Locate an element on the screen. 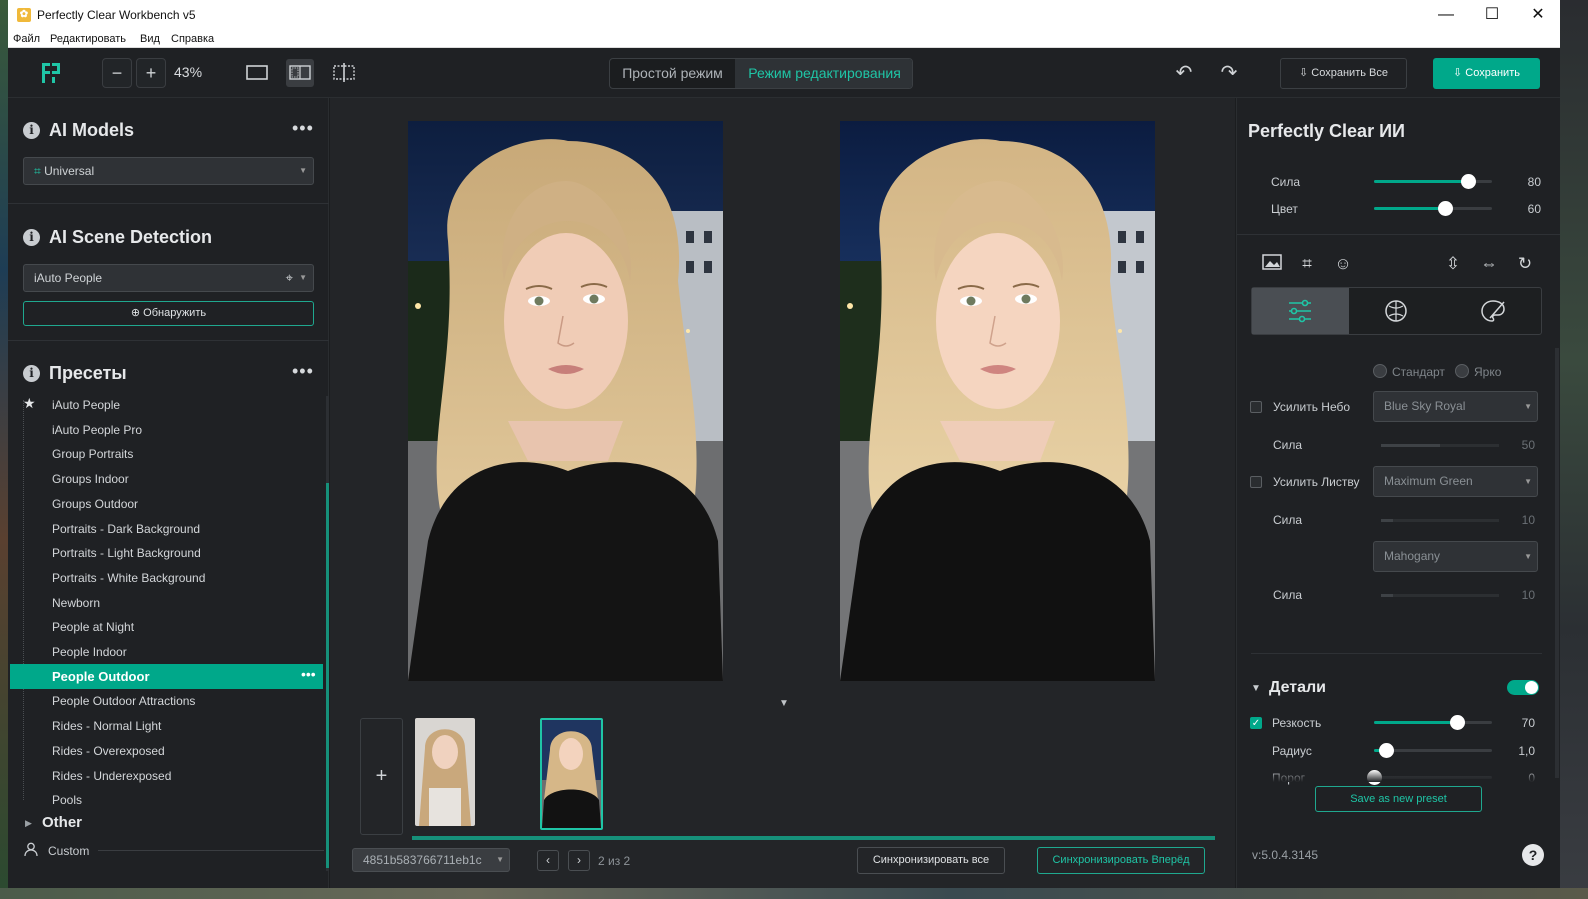  save-button: ⇩ Сохранить is located at coordinates (1486, 73).